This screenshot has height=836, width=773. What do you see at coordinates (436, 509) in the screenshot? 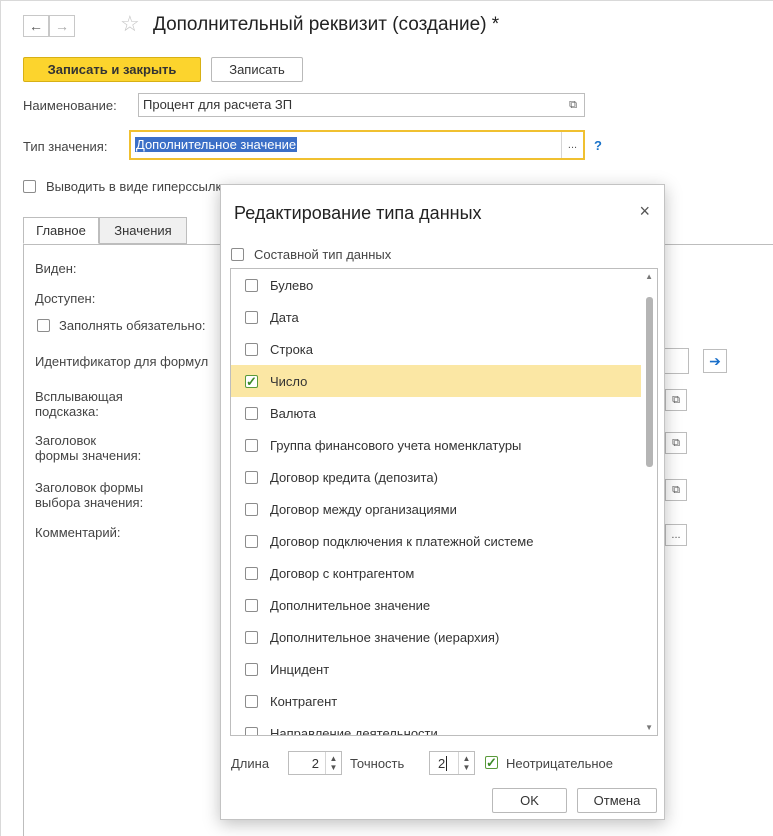
I see `list-item: Договор между организациями` at bounding box center [436, 509].